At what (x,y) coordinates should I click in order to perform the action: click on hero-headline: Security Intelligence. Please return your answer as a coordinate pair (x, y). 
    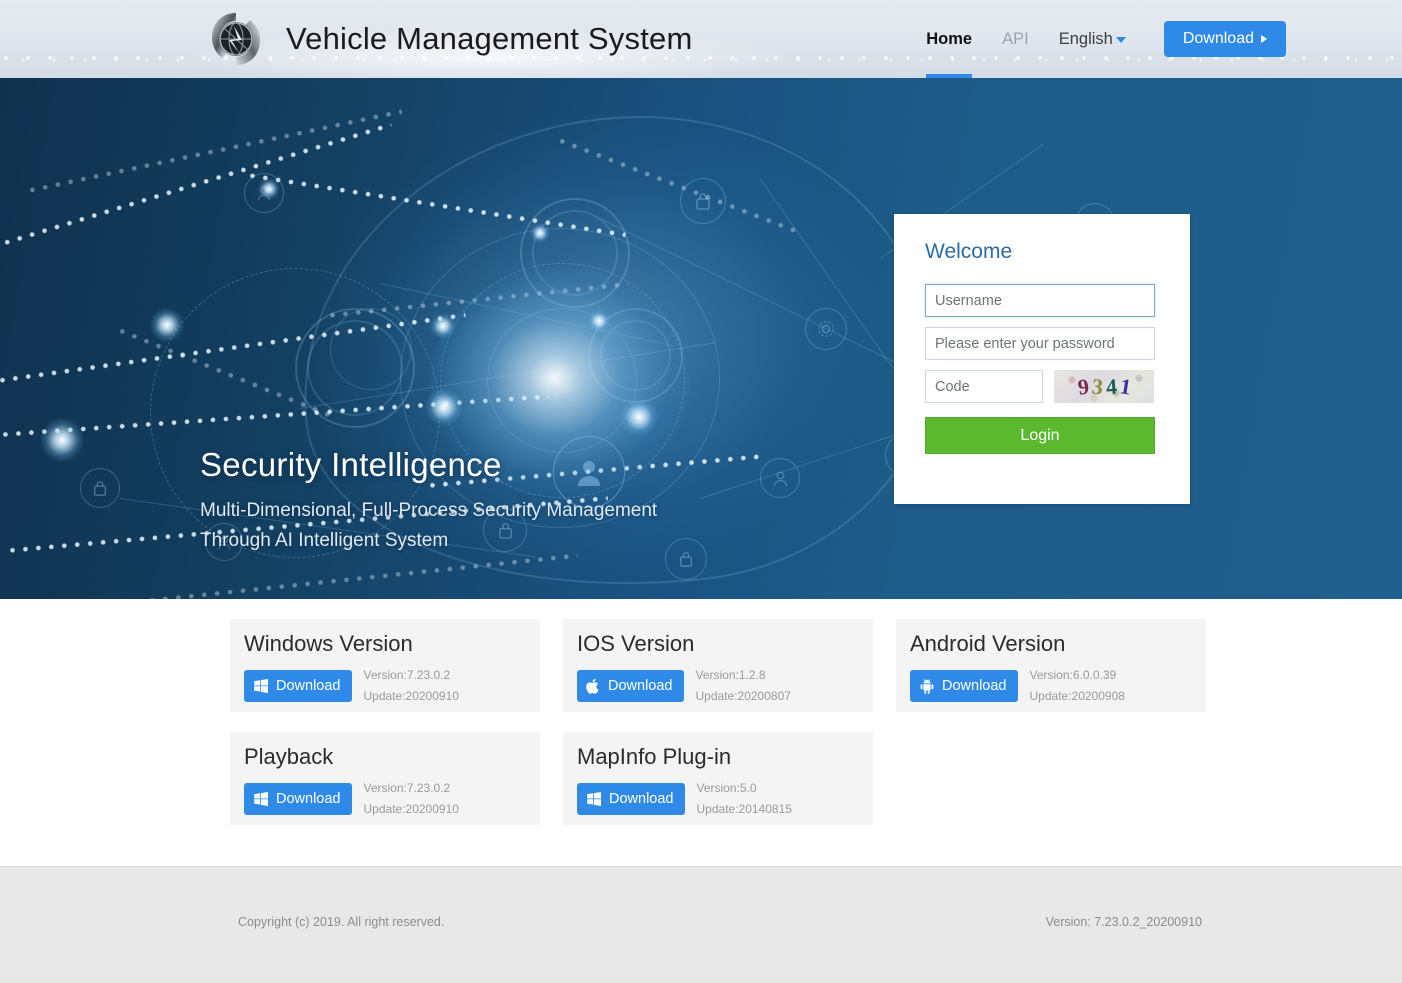
    Looking at the image, I should click on (351, 464).